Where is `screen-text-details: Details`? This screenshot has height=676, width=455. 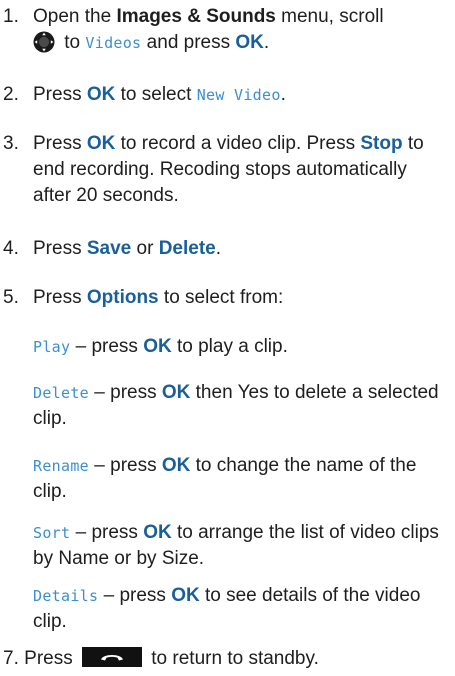
screen-text-details: Details is located at coordinates (66, 596).